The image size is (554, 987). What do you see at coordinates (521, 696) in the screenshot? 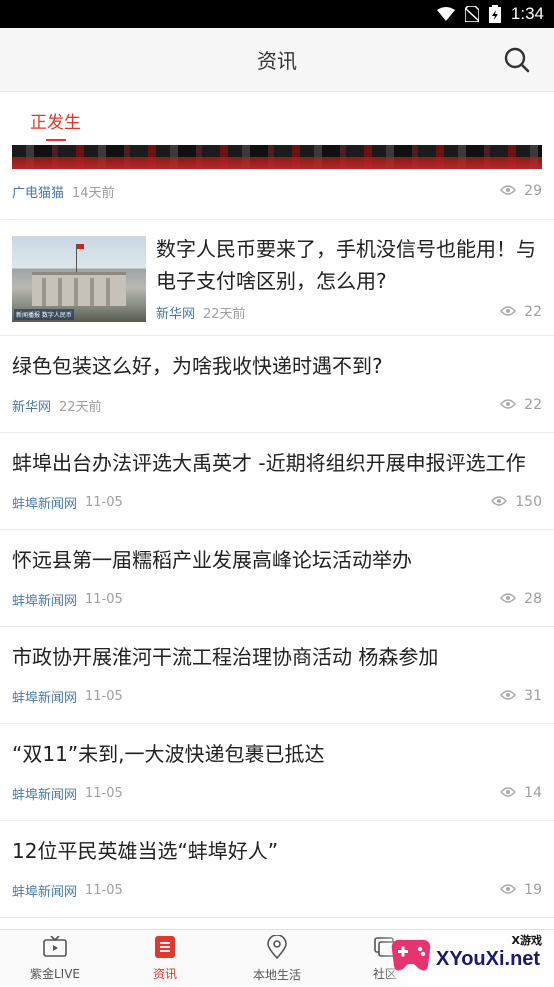
I see `view-count: 31` at bounding box center [521, 696].